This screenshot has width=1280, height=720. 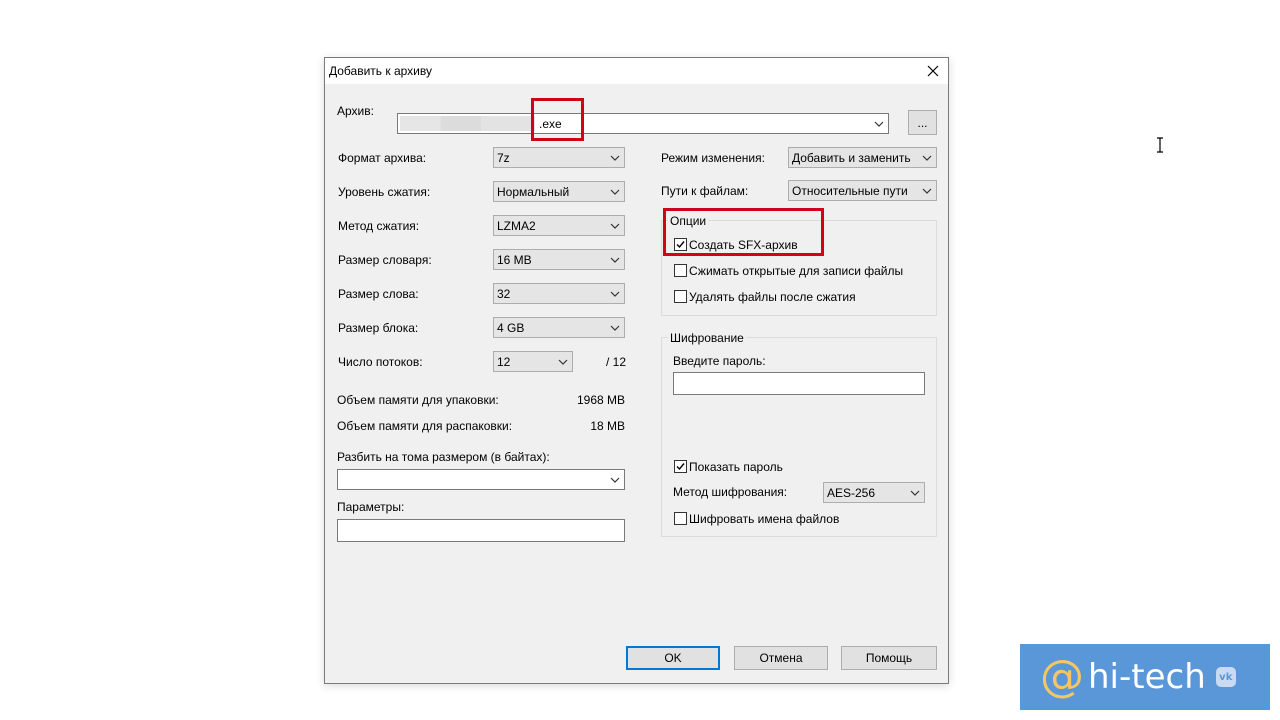 I want to click on delete-label: Удалять файлы после сжатия, so click(x=772, y=297).